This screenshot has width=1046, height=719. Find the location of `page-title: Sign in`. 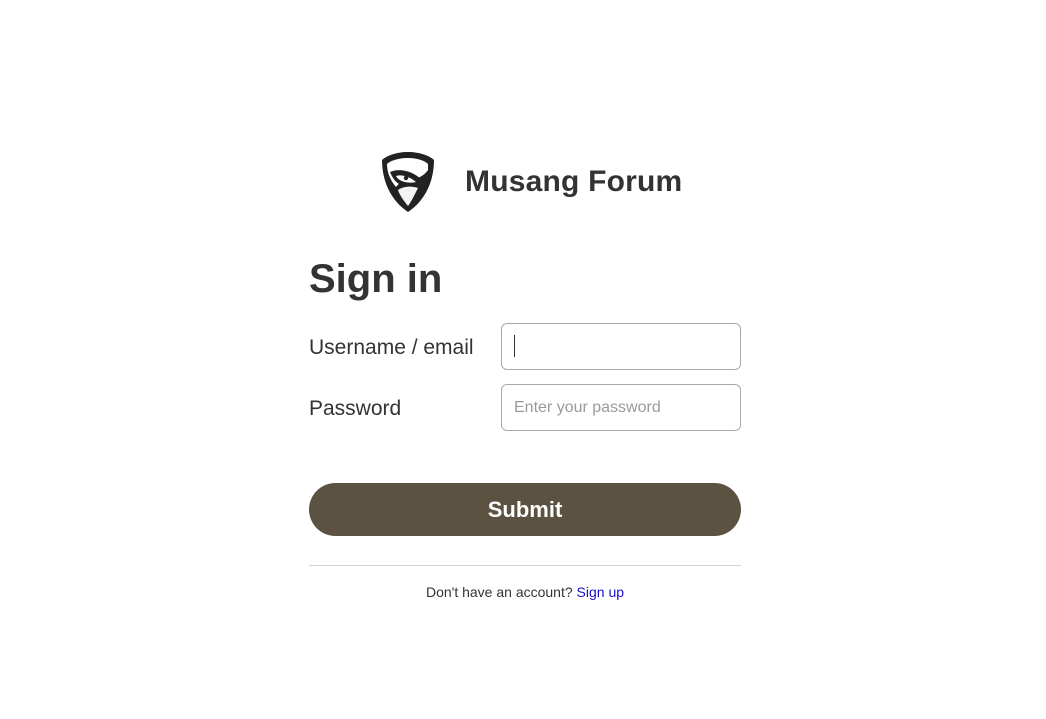

page-title: Sign in is located at coordinates (376, 279).